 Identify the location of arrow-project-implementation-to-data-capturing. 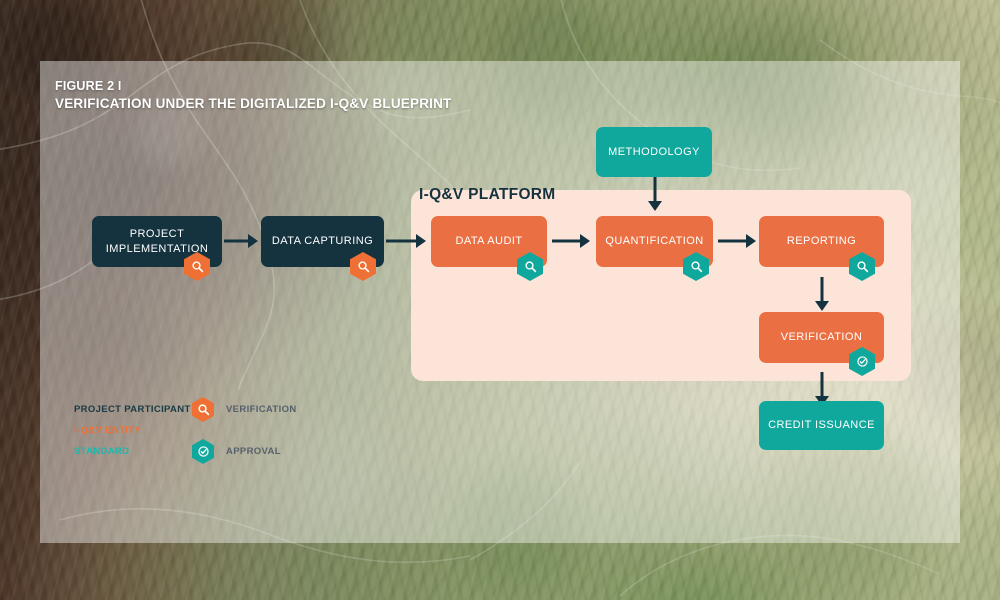
(242, 241).